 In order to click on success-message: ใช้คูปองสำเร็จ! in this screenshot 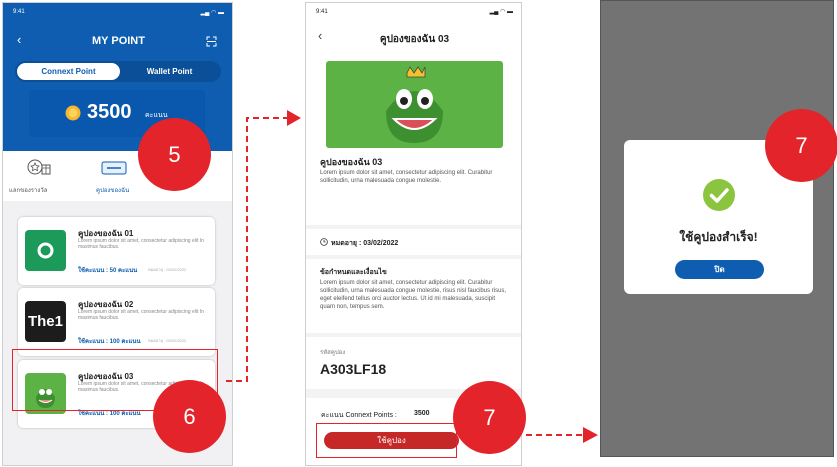, I will do `click(718, 237)`.